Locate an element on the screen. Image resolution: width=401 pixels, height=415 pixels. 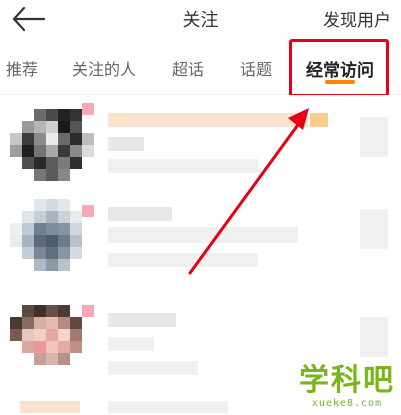
tab-recommend: 推荐 is located at coordinates (22, 68).